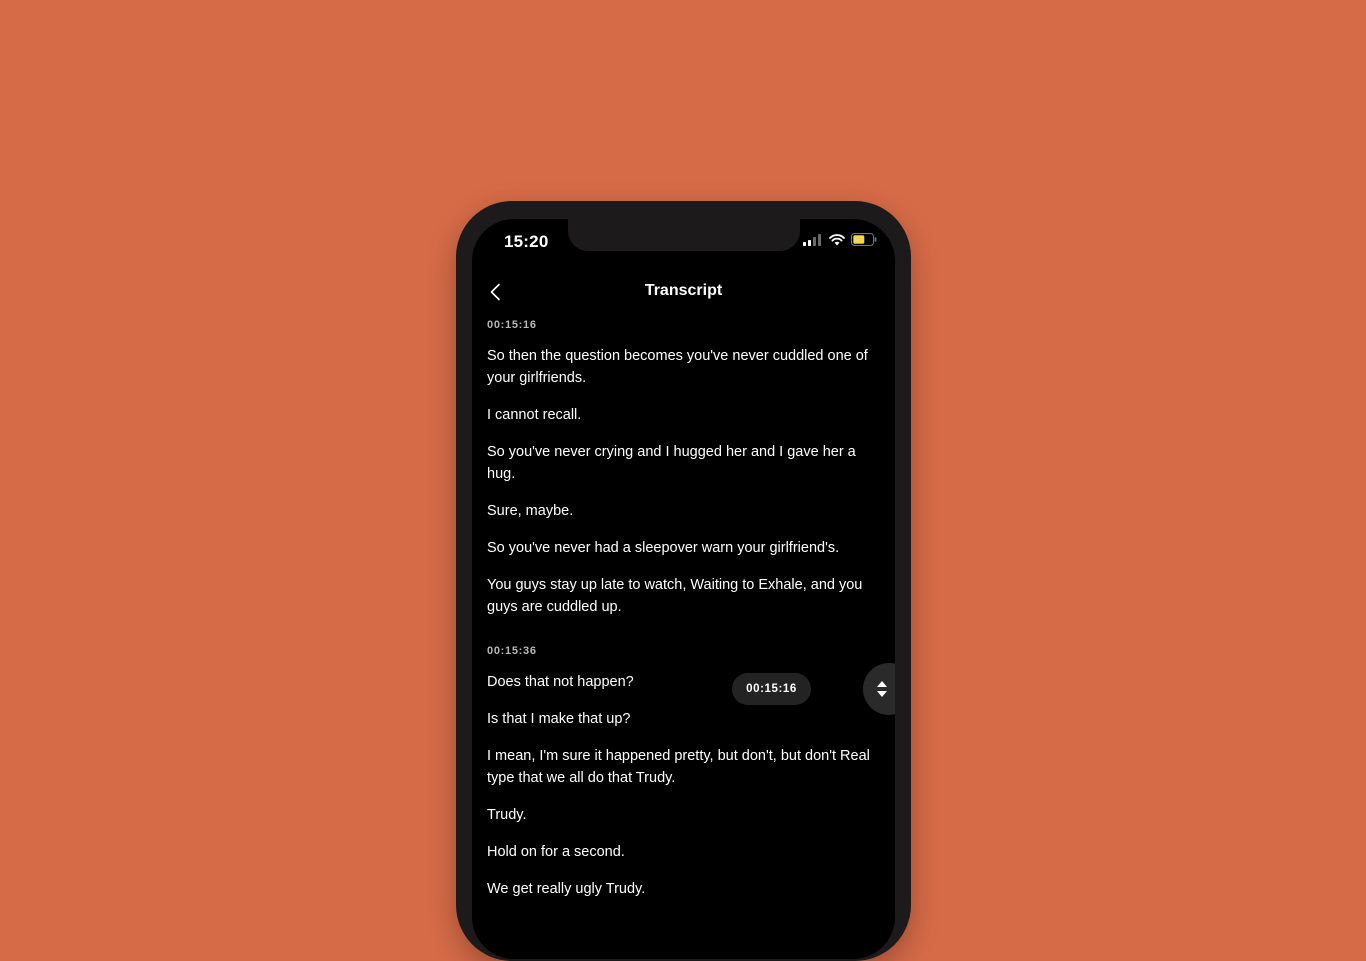  I want to click on transcript-line: Is that I make that up?, so click(683, 719).